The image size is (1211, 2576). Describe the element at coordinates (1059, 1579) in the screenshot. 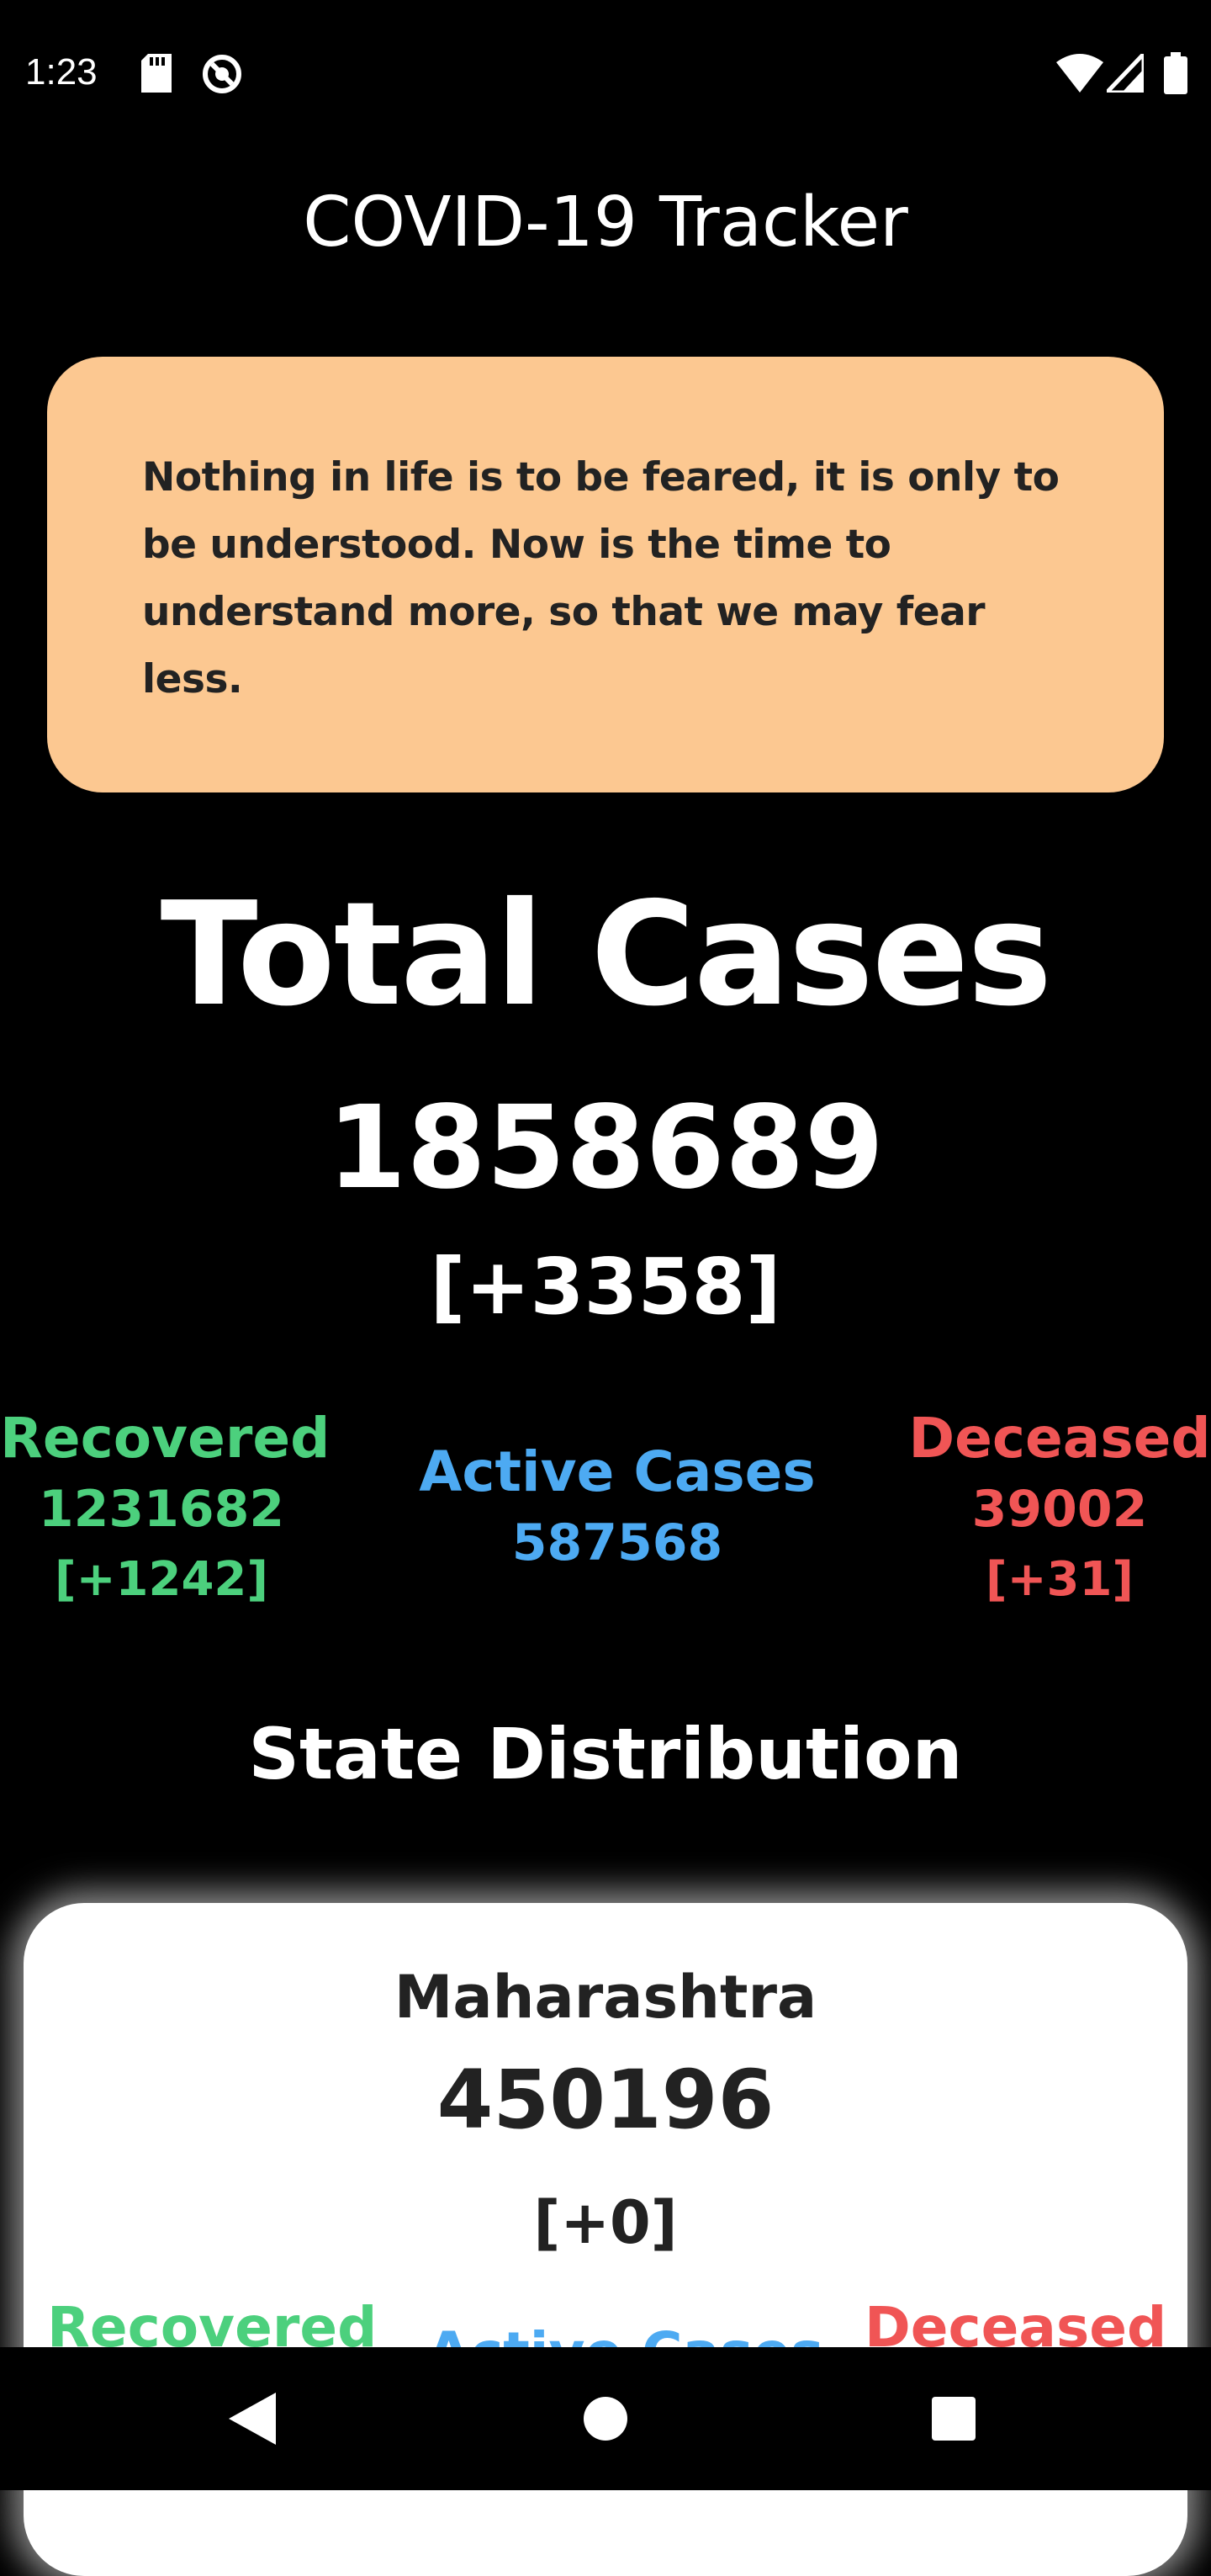

I see `deceased-delta: [+31]` at that location.